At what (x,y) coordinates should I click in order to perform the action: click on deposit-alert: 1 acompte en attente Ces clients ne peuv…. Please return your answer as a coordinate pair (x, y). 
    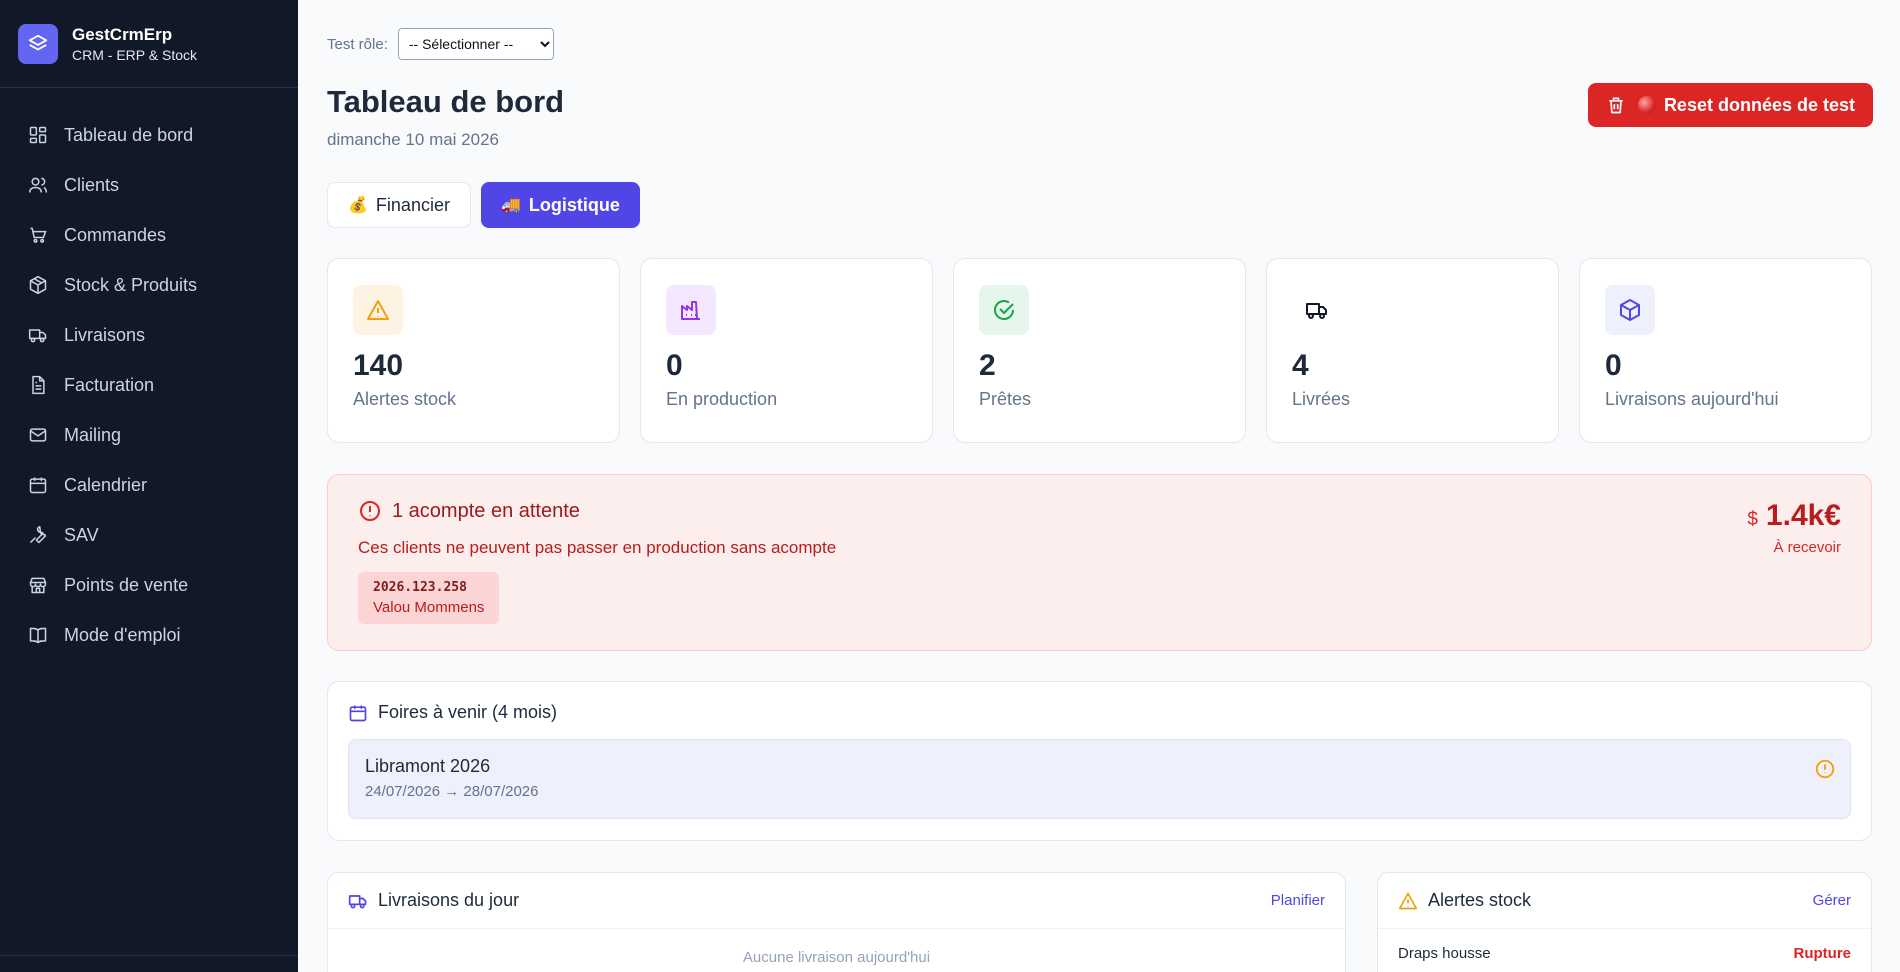
    Looking at the image, I should click on (1099, 562).